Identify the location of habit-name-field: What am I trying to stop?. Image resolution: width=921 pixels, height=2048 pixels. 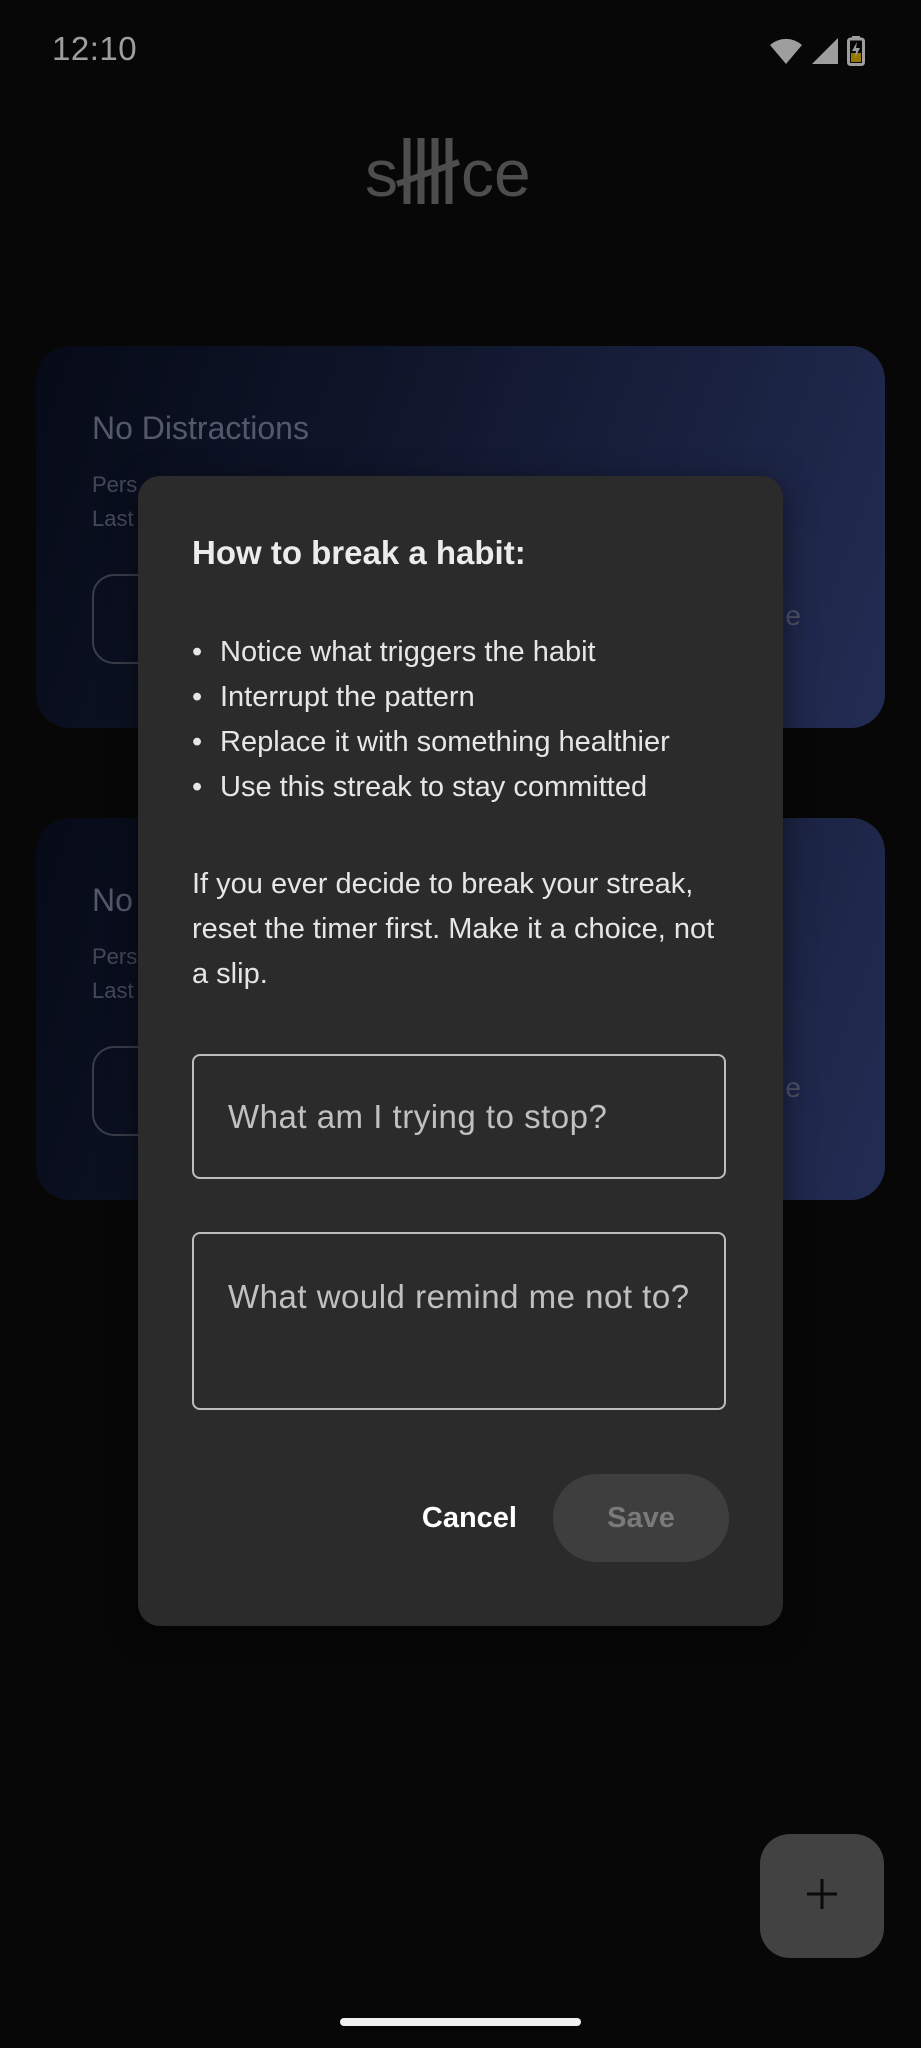
(459, 1116).